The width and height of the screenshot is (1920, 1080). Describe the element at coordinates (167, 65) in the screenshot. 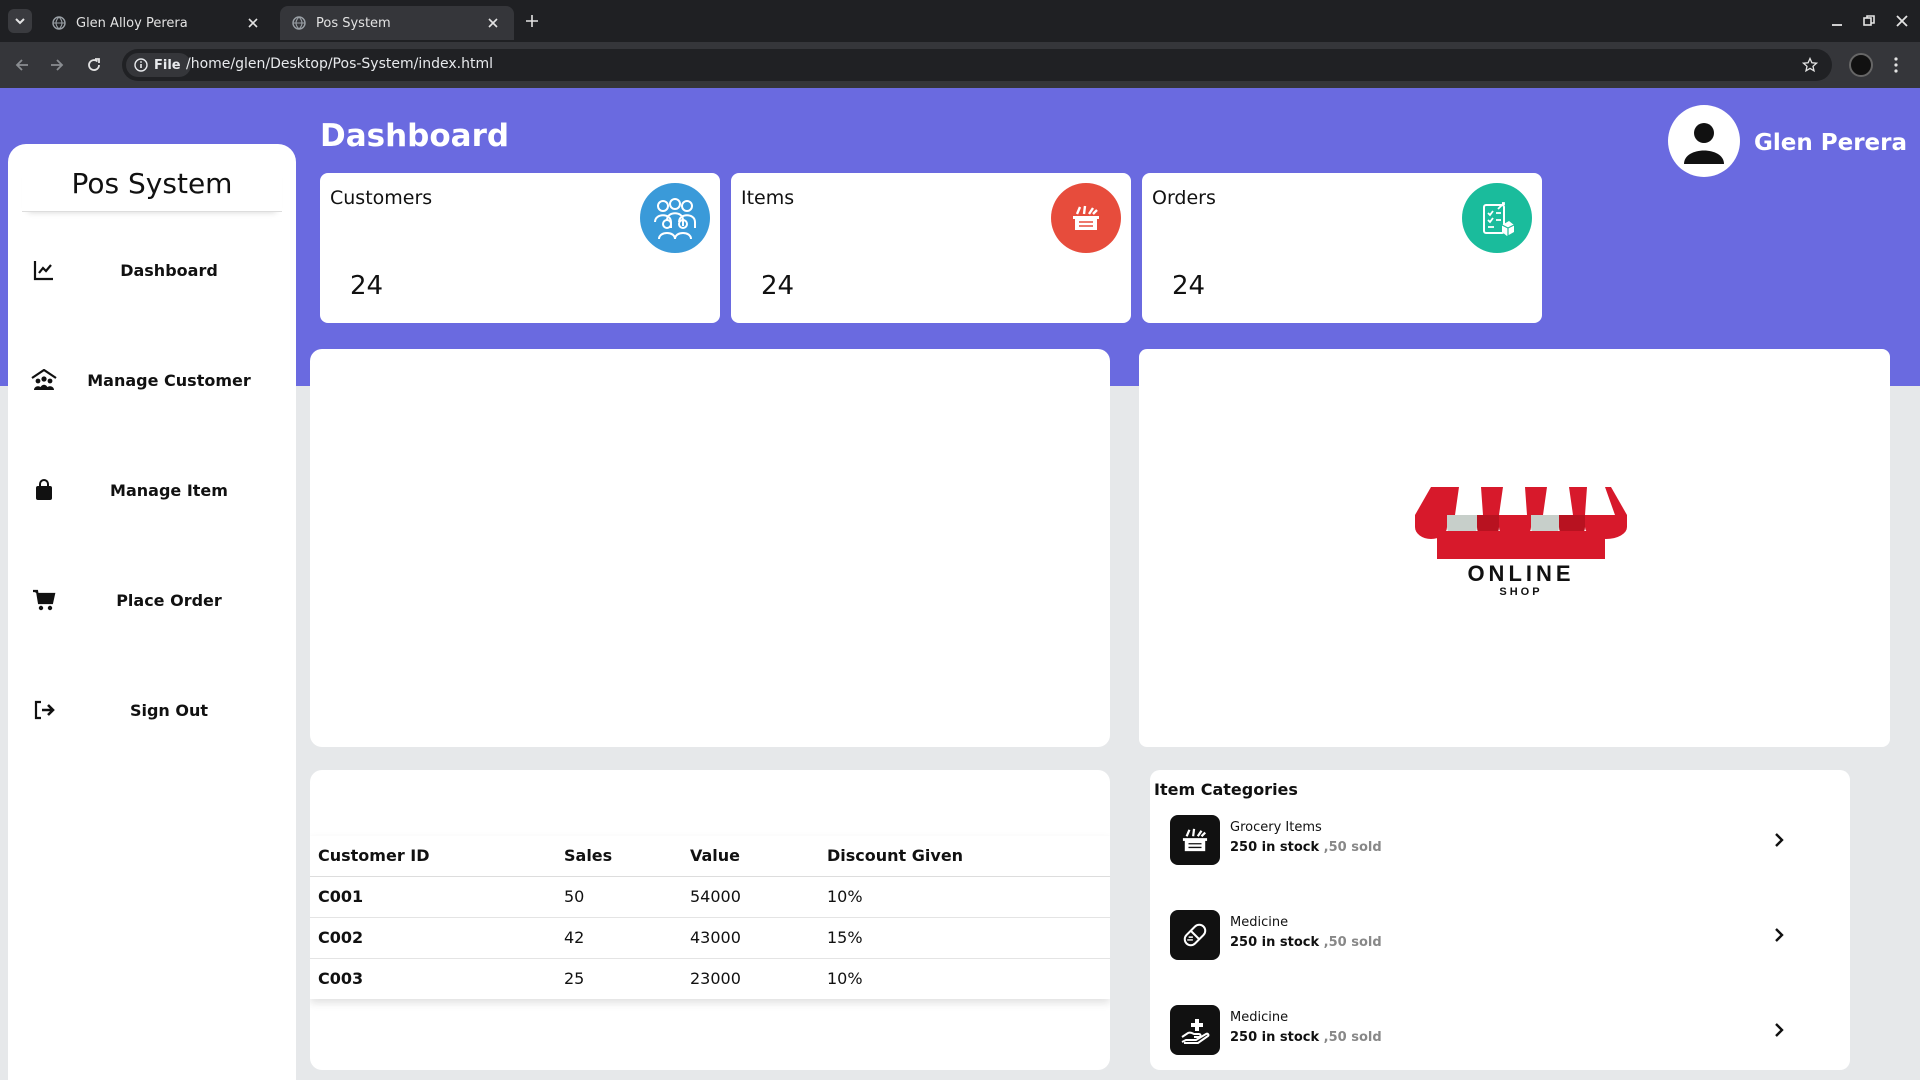

I see `scheme-label: File` at that location.